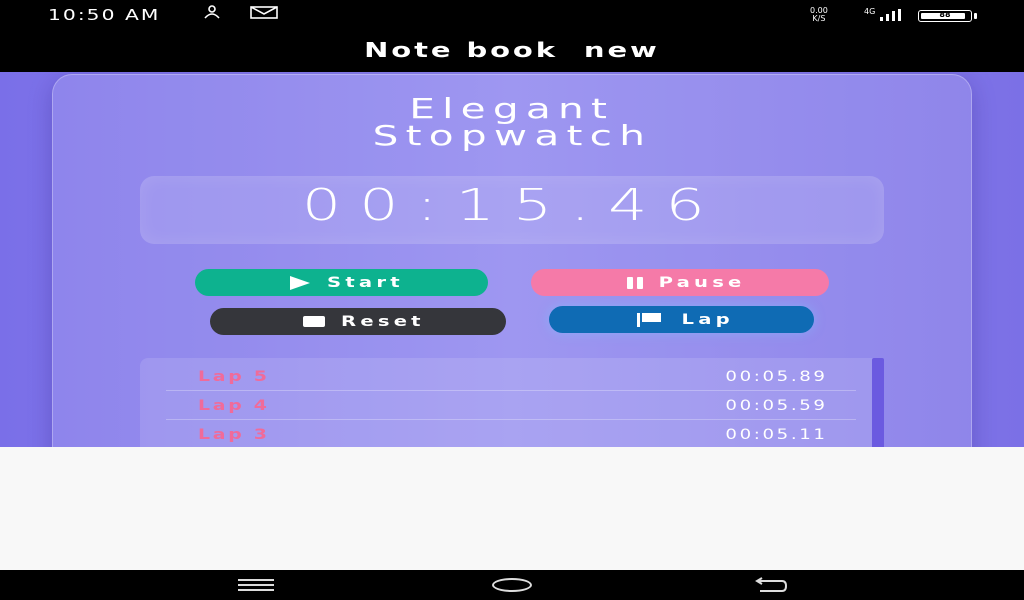  I want to click on person-icon, so click(212, 14).